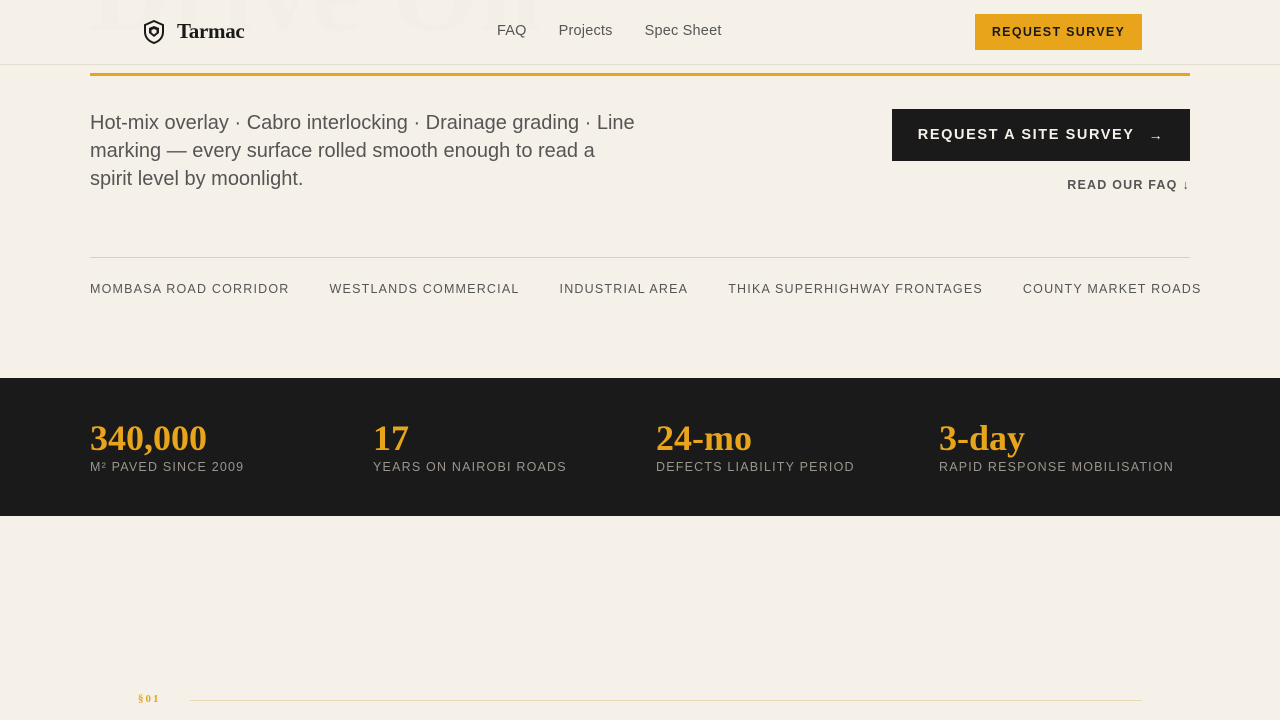  I want to click on arrow-down-icon: ↓, so click(1186, 185).